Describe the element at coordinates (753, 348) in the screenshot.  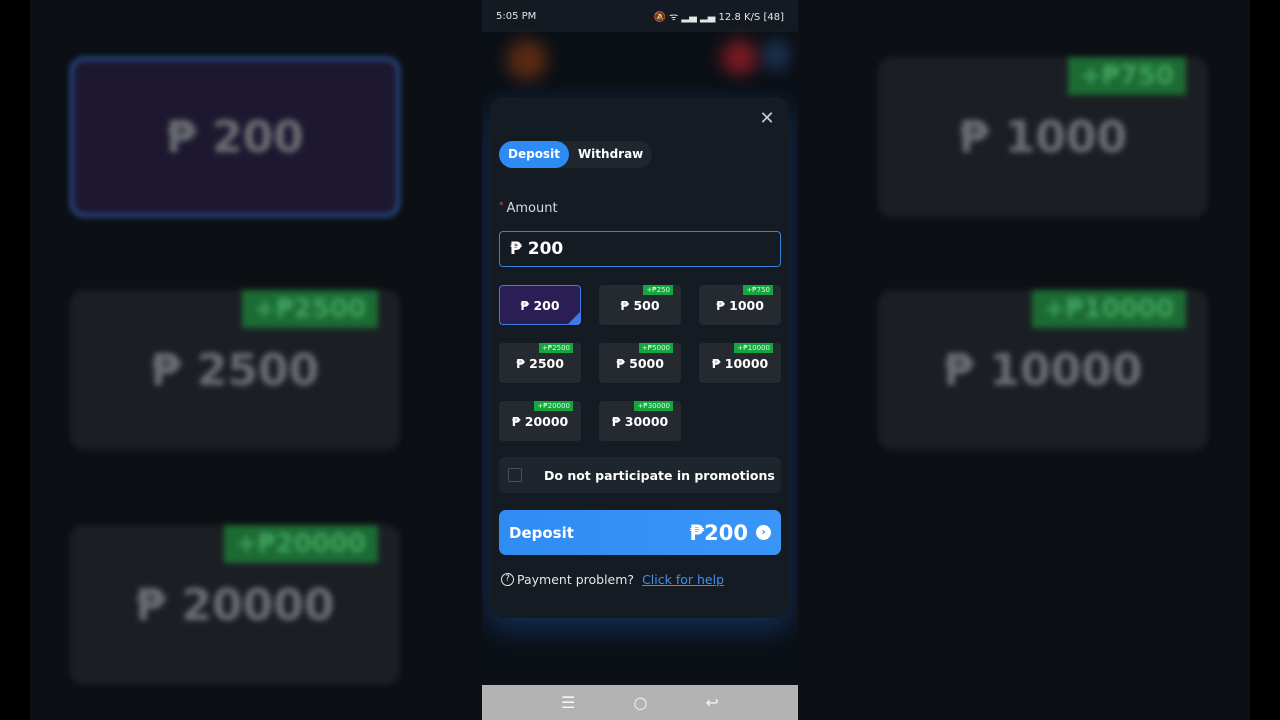
I see `bonus-badge: +₱10000` at that location.